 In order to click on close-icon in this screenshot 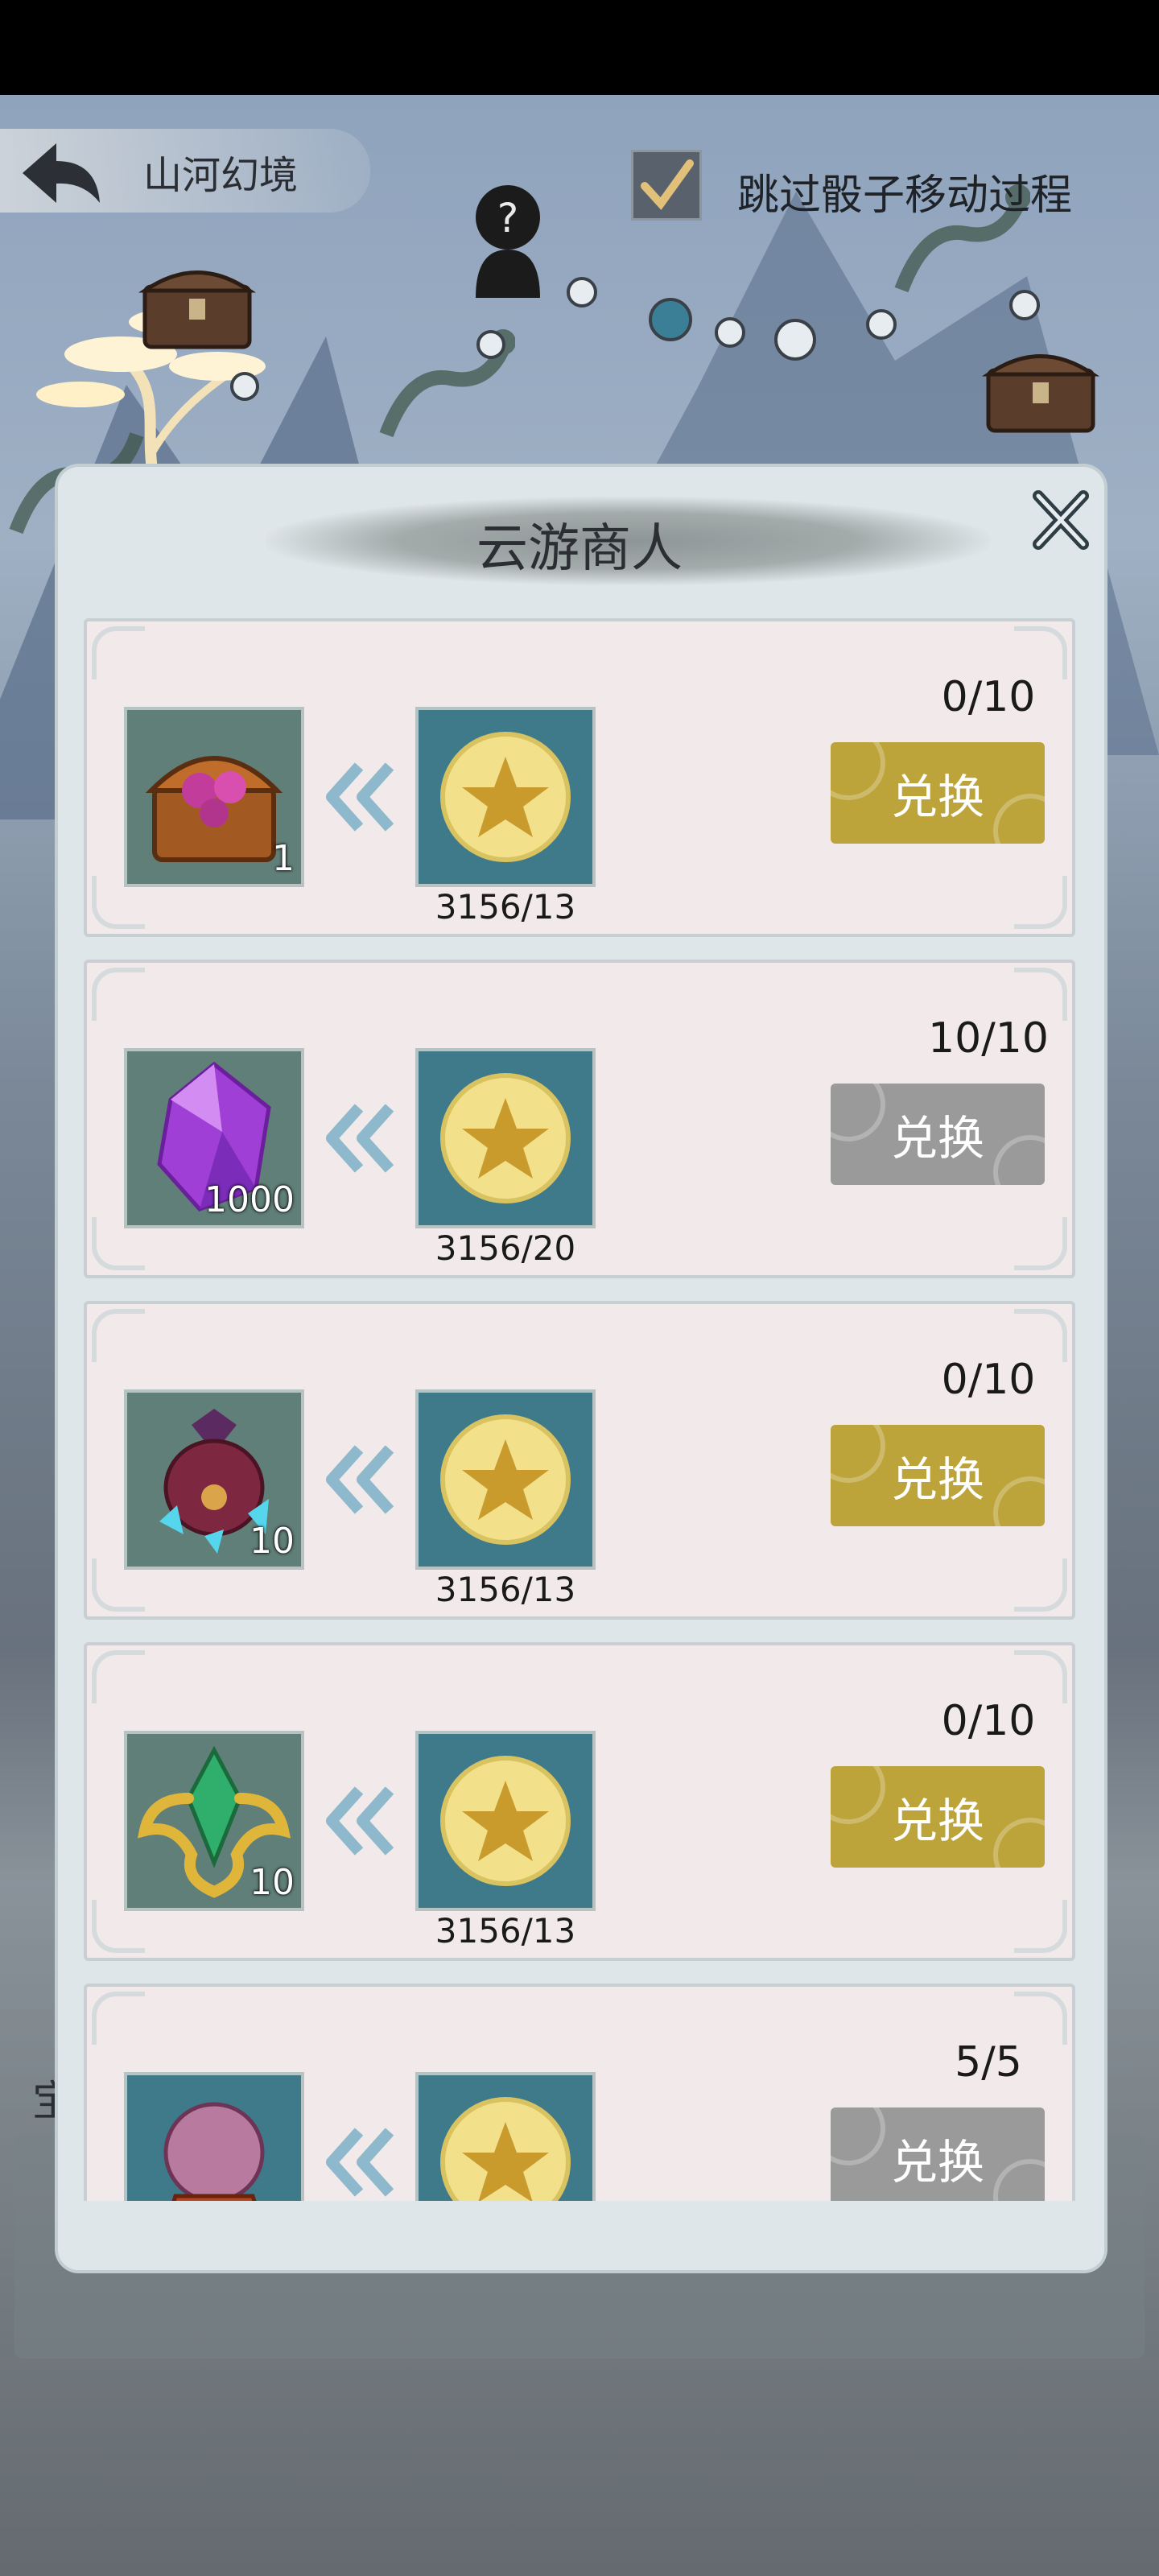, I will do `click(1061, 520)`.